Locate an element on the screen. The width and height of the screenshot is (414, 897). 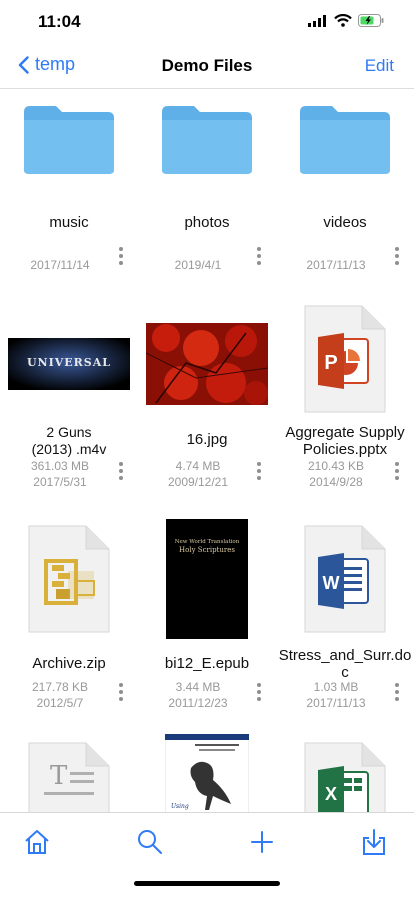
file-name: Aggregate Supply Policies.pptx is located at coordinates (345, 441).